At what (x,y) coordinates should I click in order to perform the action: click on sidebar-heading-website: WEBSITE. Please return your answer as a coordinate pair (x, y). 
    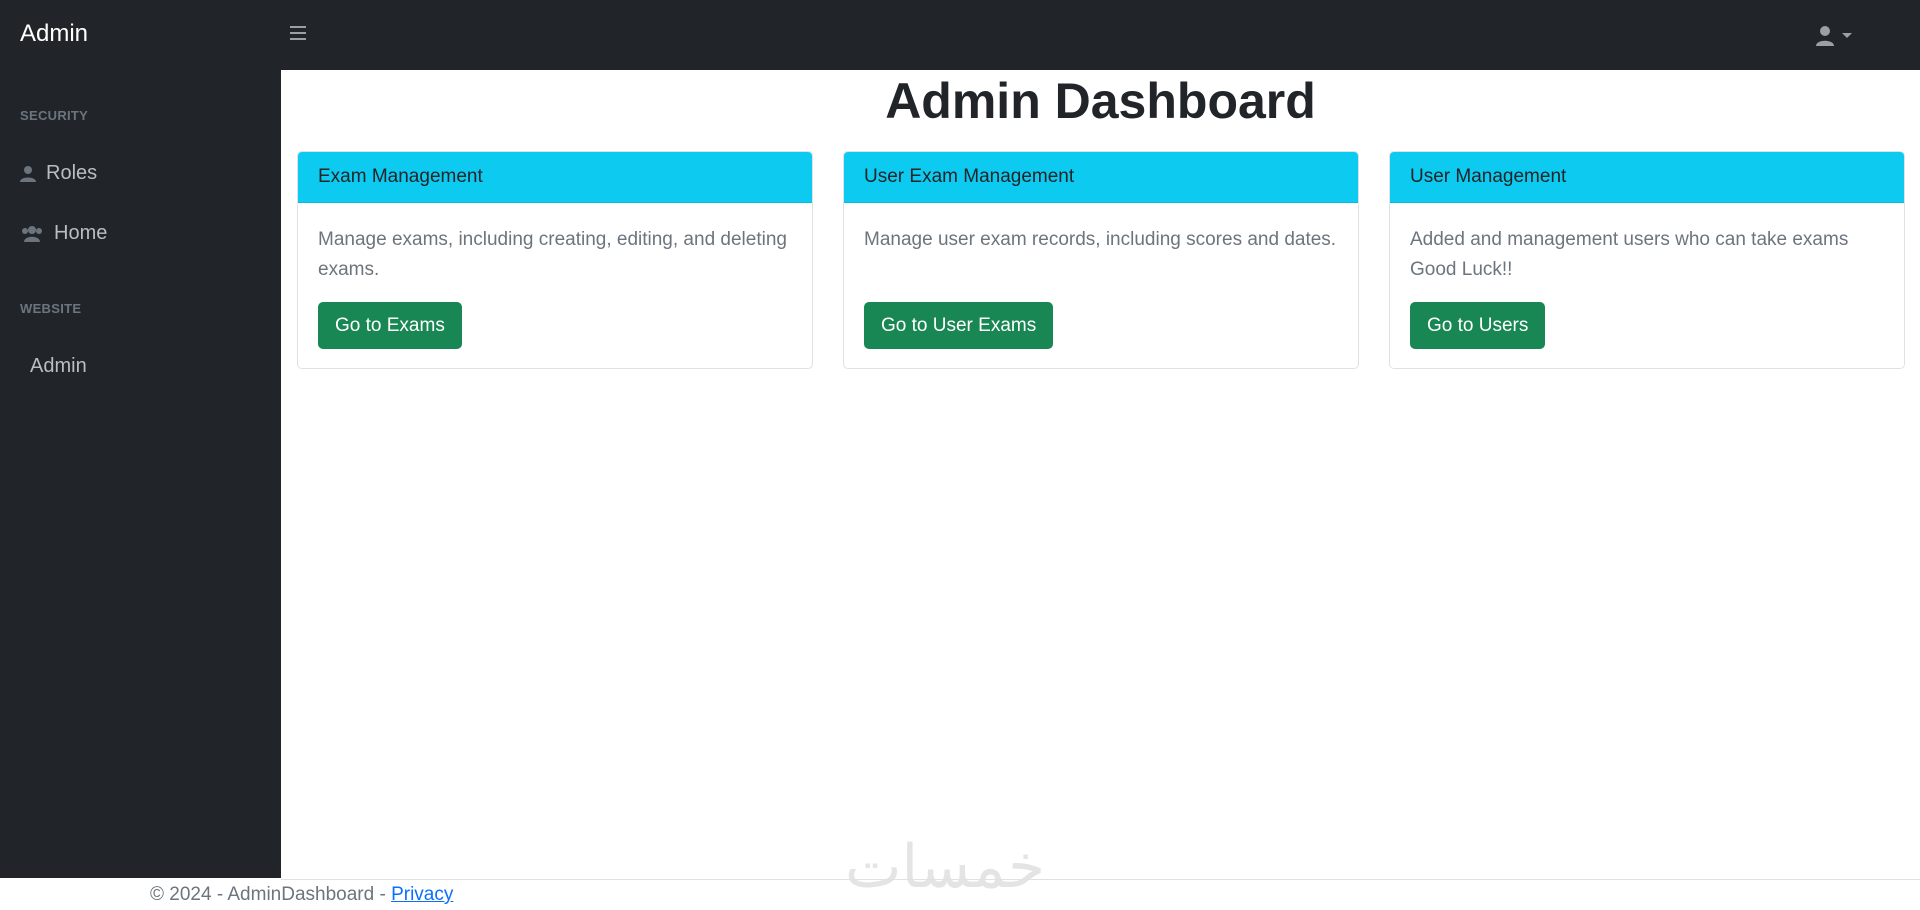
    Looking at the image, I should click on (51, 308).